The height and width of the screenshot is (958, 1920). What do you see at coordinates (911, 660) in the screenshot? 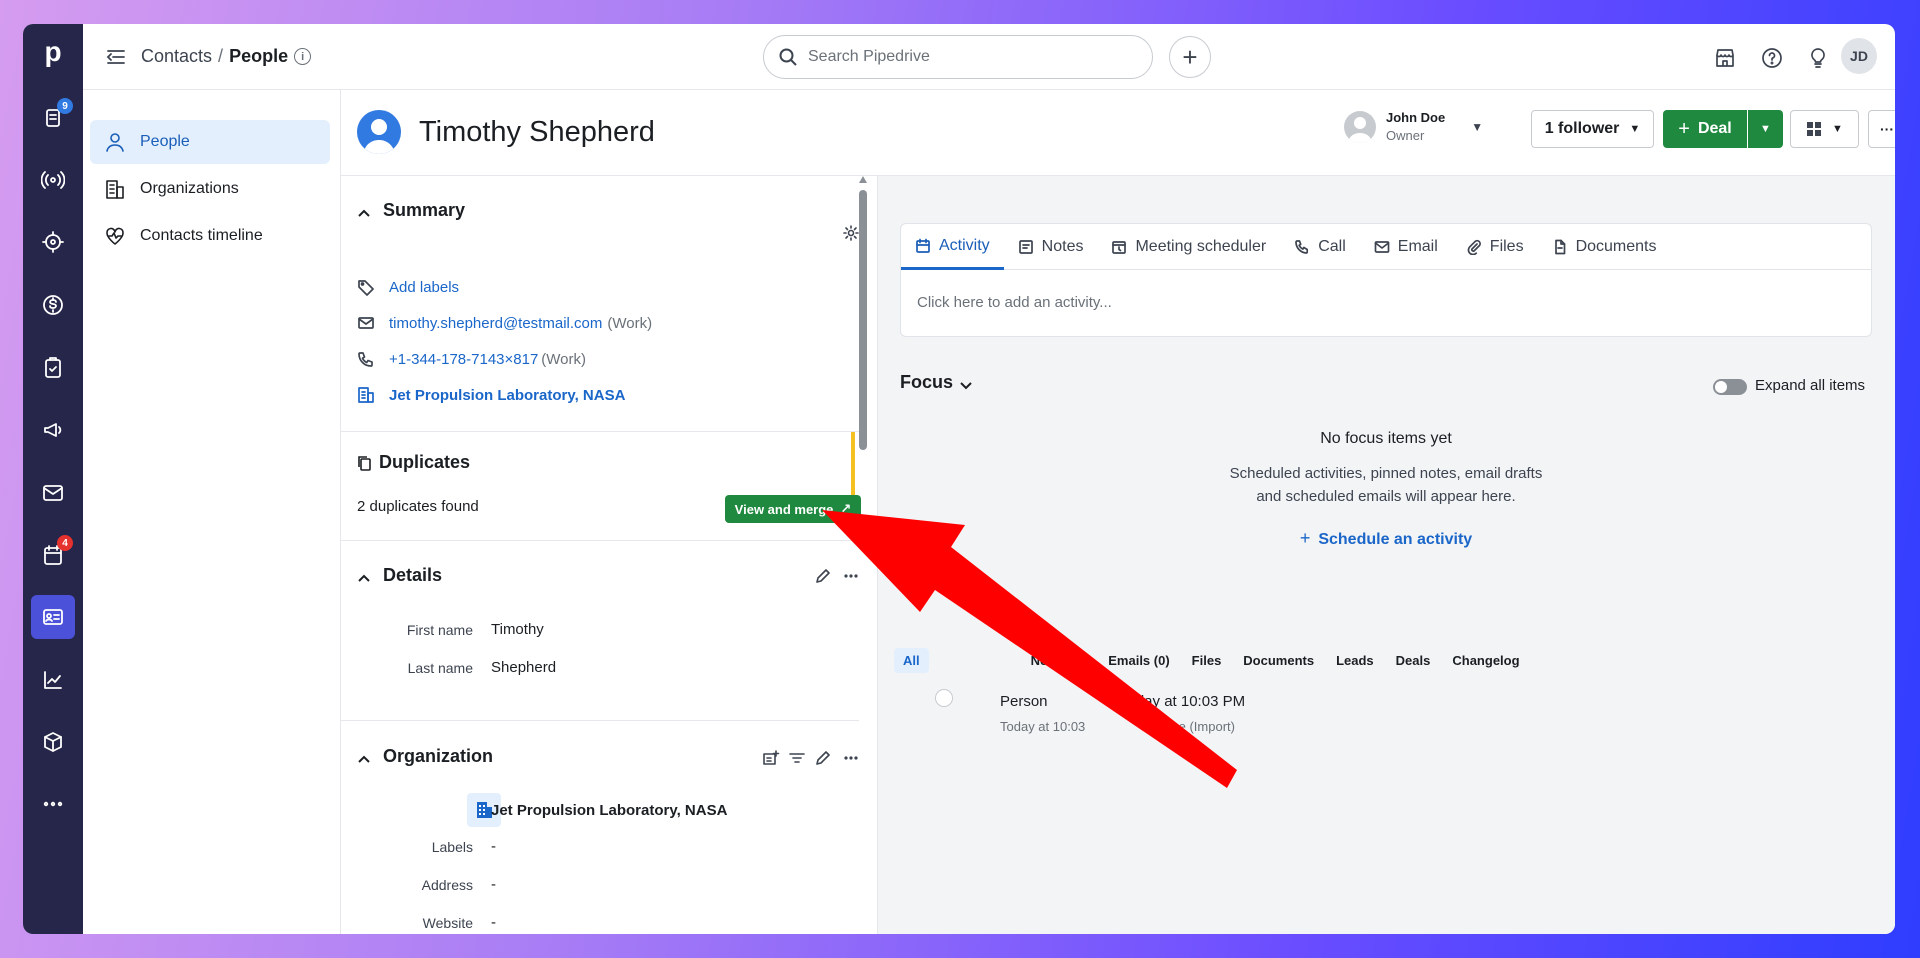
I see `filter-all: All` at bounding box center [911, 660].